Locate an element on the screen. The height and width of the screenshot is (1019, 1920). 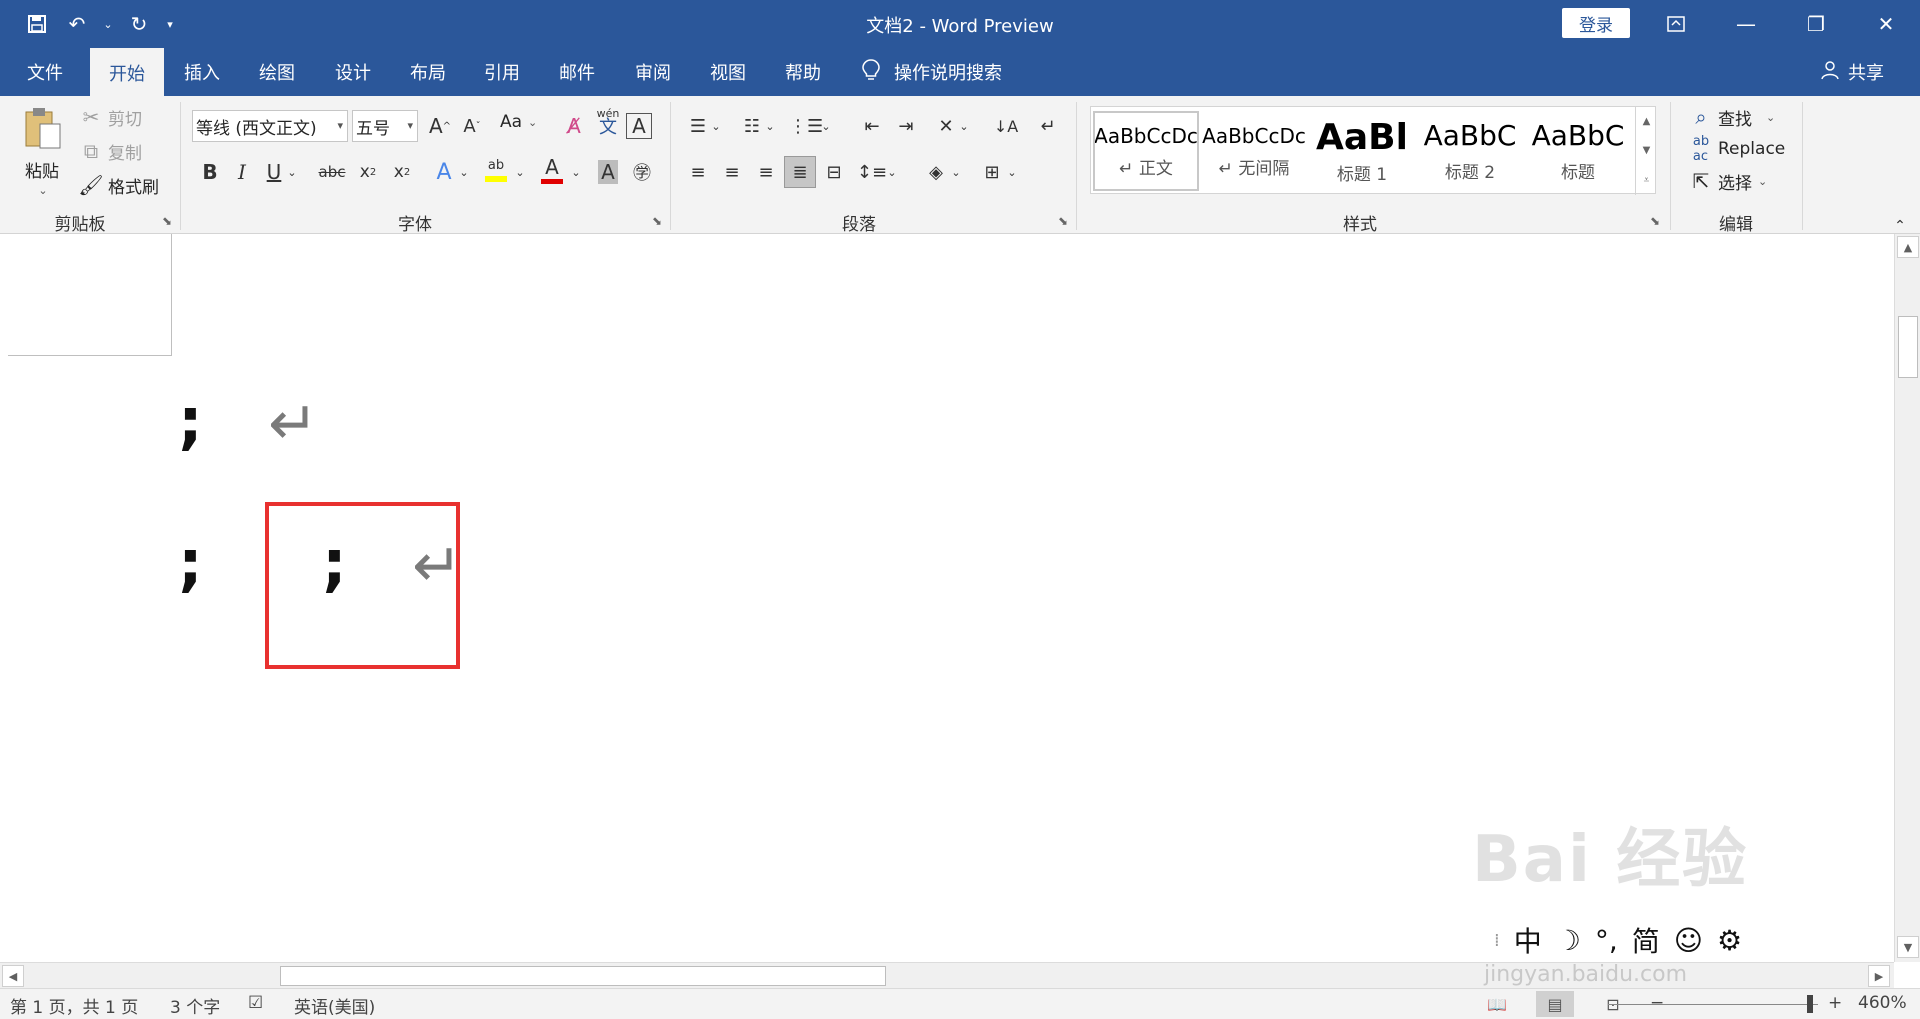
share-button: 共享 is located at coordinates (1852, 72).